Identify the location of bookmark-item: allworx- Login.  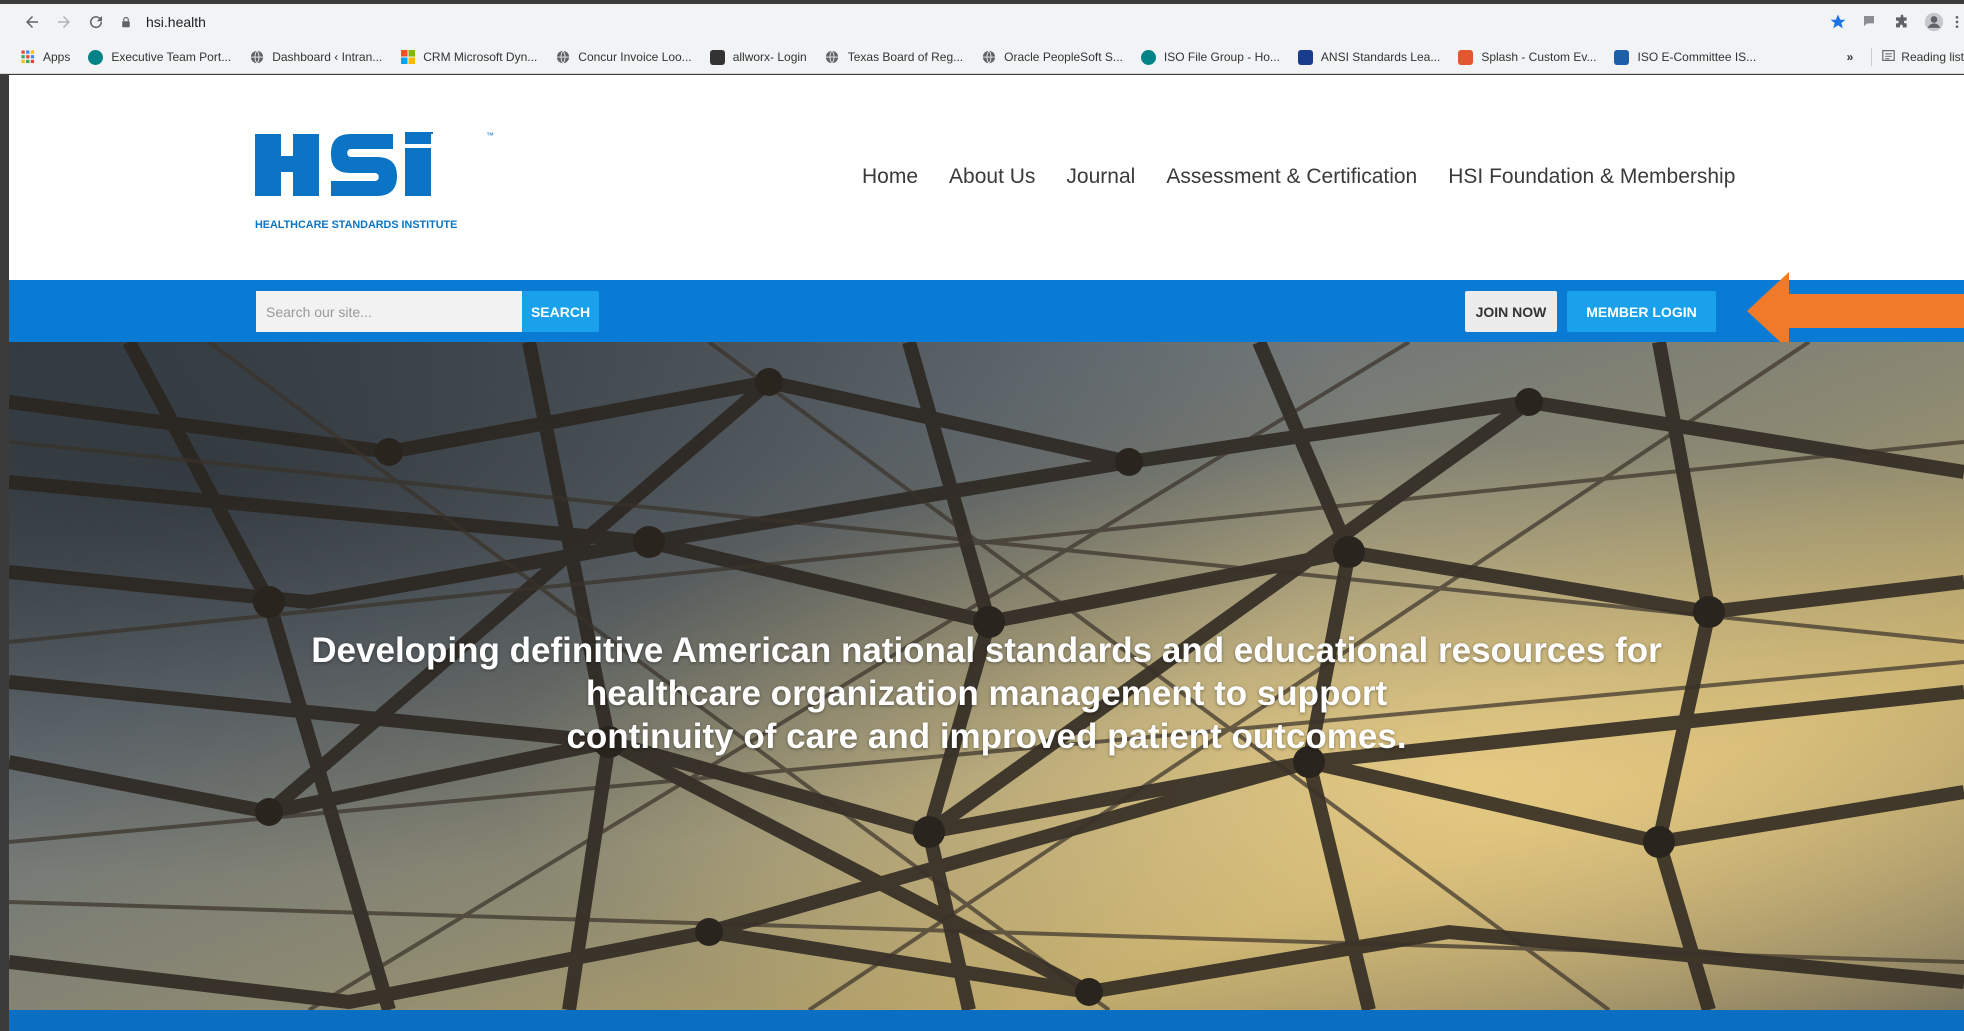
(758, 57).